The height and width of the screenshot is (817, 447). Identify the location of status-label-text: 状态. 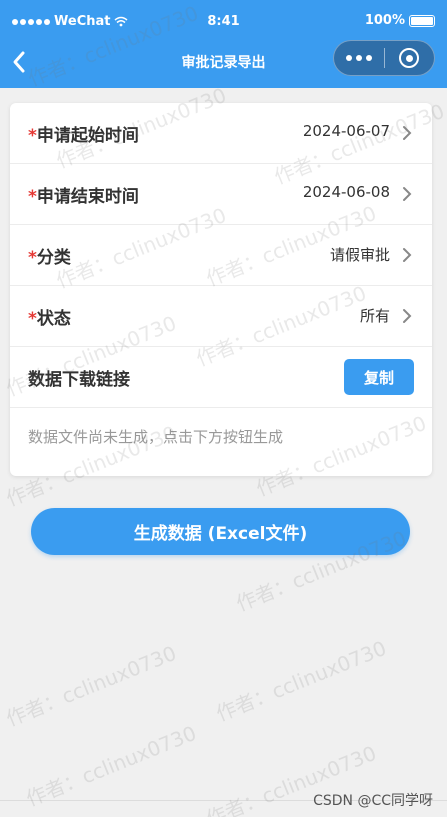
(53, 319).